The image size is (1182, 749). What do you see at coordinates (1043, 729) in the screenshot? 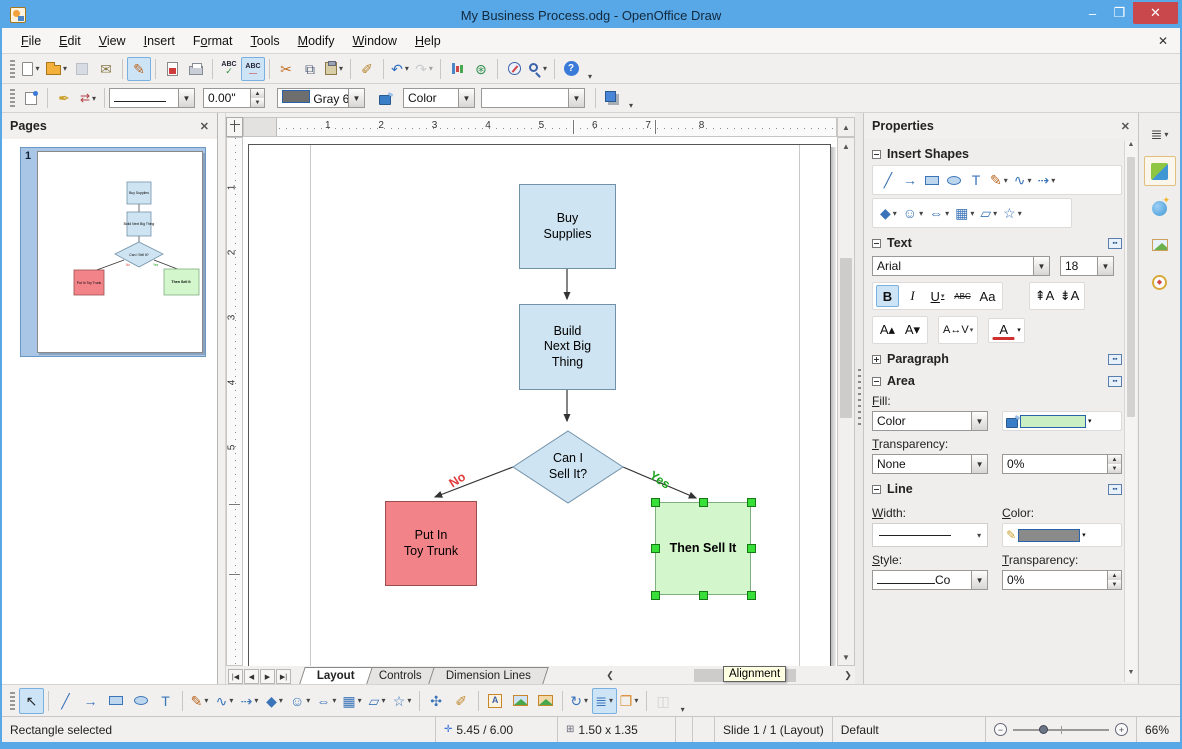
I see `zoom-slider-thumb` at bounding box center [1043, 729].